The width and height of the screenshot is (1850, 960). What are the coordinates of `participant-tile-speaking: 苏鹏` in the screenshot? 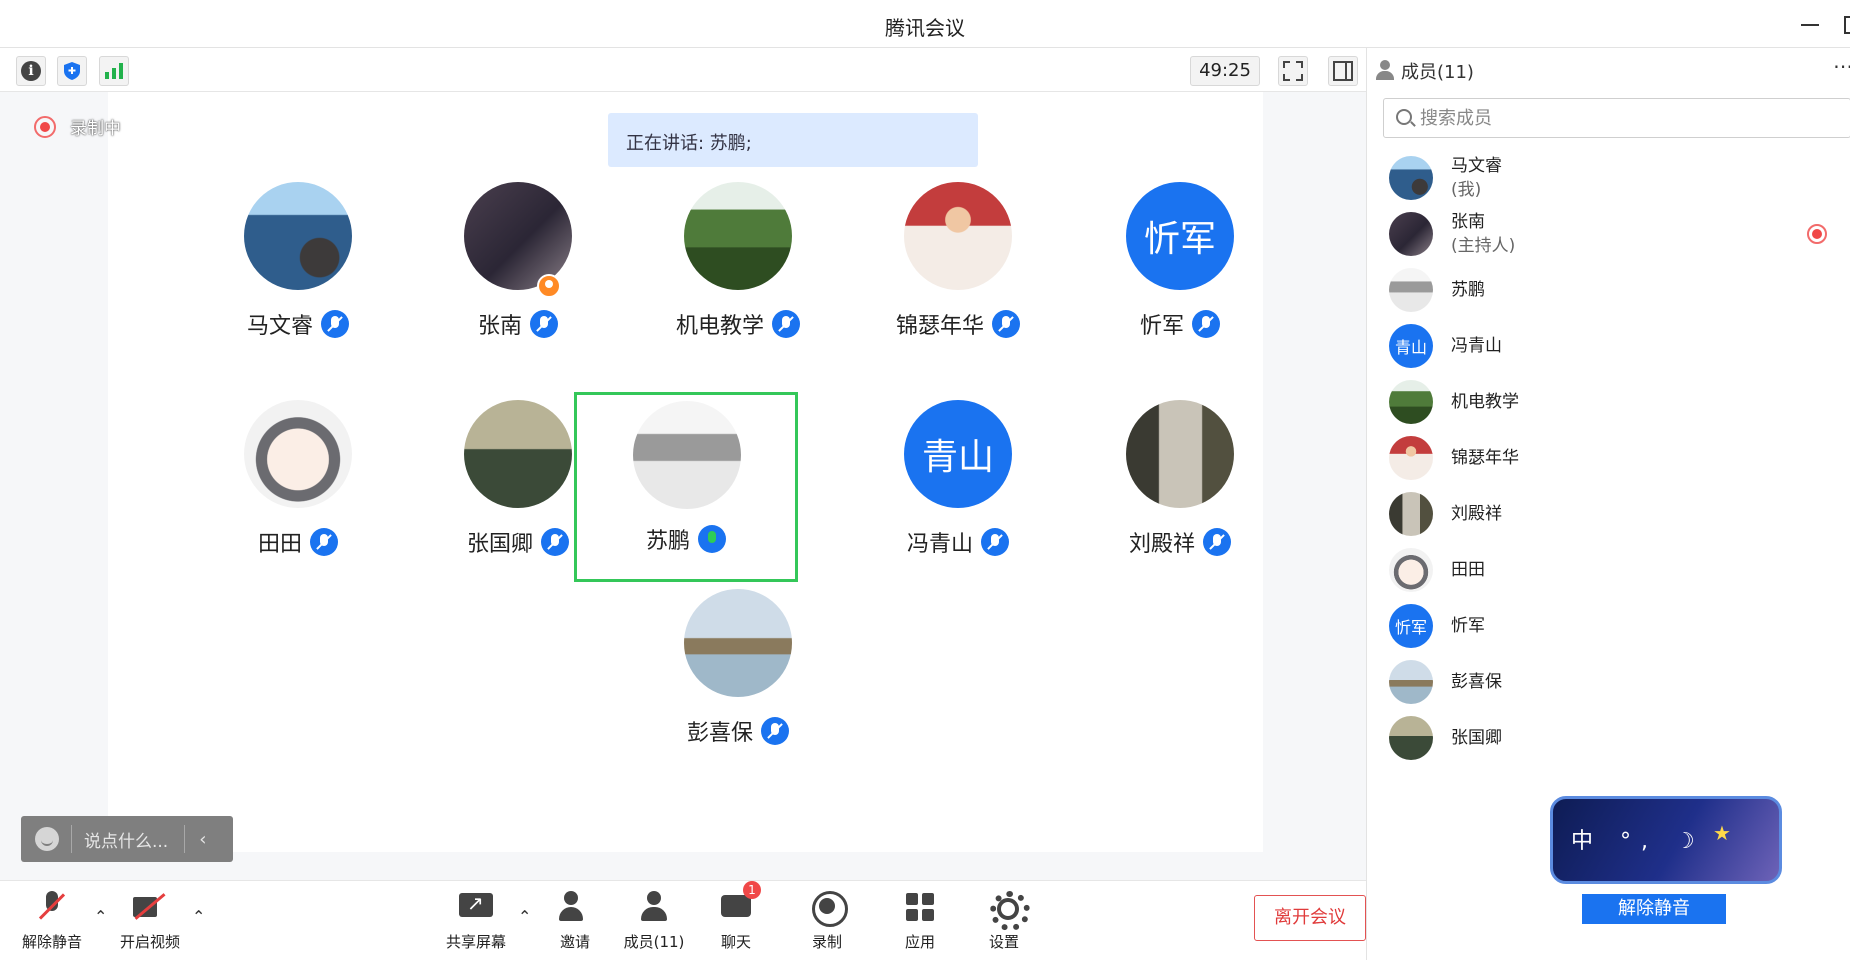 It's located at (686, 487).